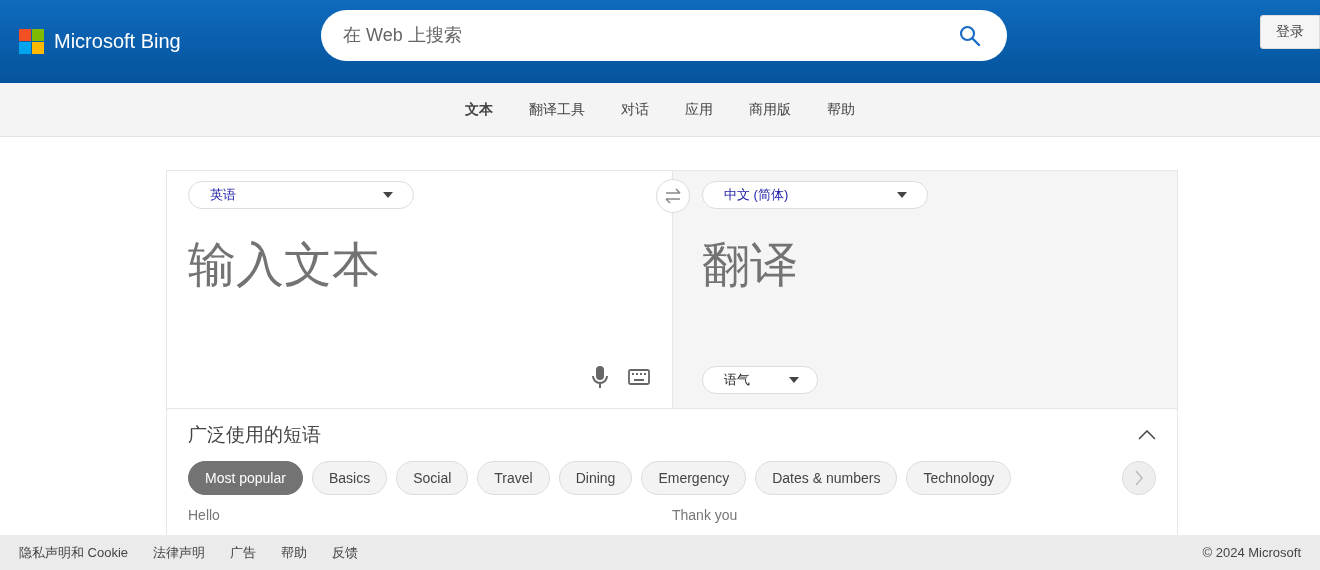 This screenshot has width=1320, height=570. Describe the element at coordinates (600, 377) in the screenshot. I see `microphone-icon` at that location.